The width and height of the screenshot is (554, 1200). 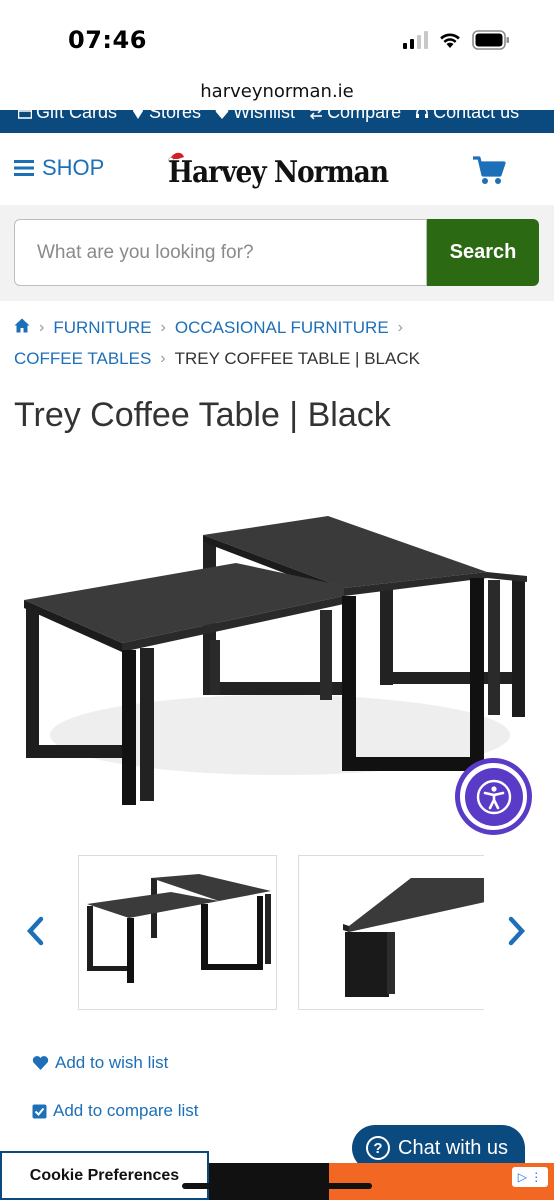 I want to click on thumbnail-carousel, so click(x=277, y=932).